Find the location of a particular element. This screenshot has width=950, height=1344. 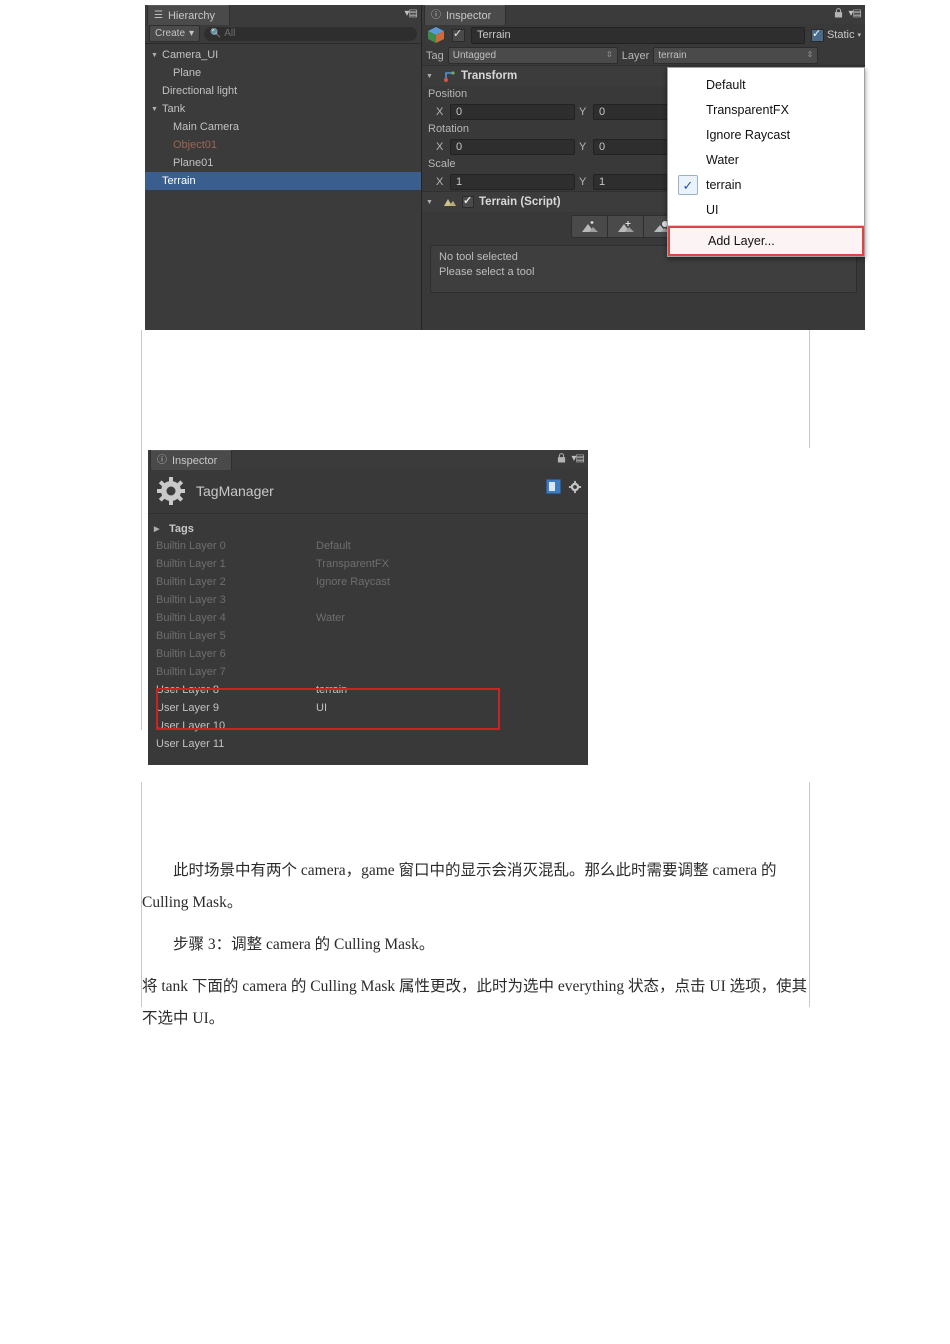

static-toggle: Static ▾ is located at coordinates (835, 34).